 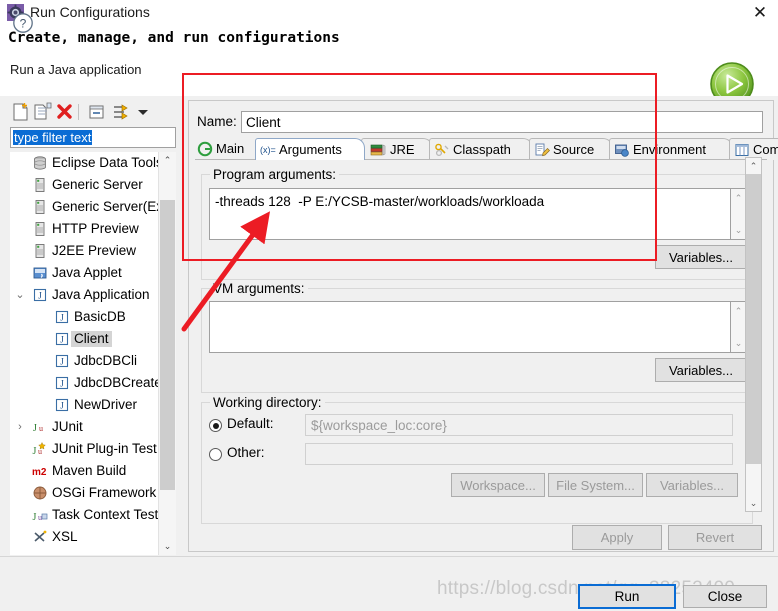 What do you see at coordinates (259, 426) in the screenshot?
I see `working-directory-default-radio: Default:` at bounding box center [259, 426].